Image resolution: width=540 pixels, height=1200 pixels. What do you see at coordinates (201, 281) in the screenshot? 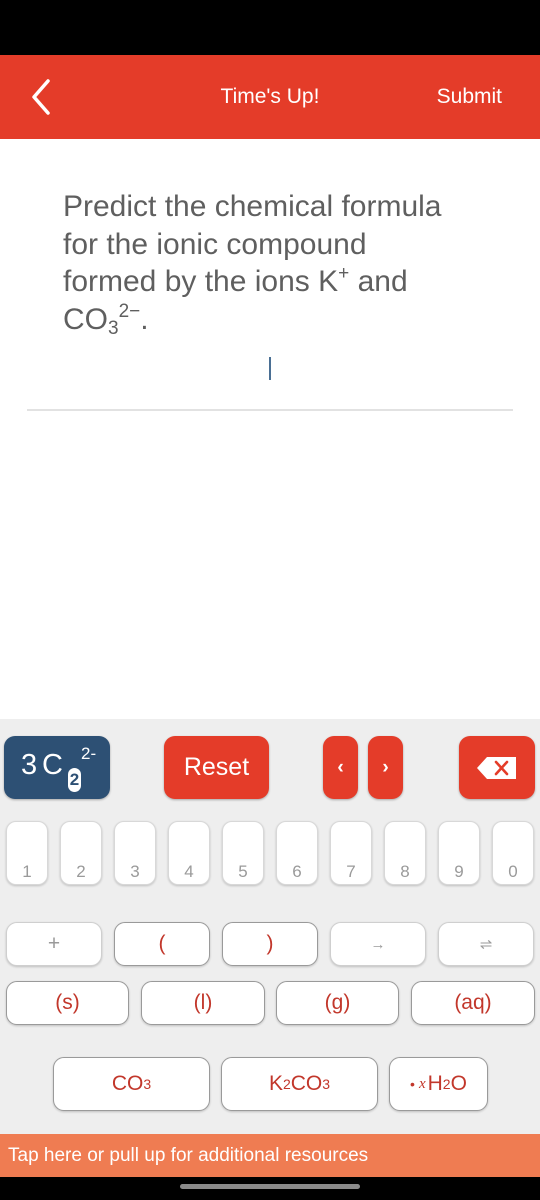
I see `question-text-part: formed by the ions K` at bounding box center [201, 281].